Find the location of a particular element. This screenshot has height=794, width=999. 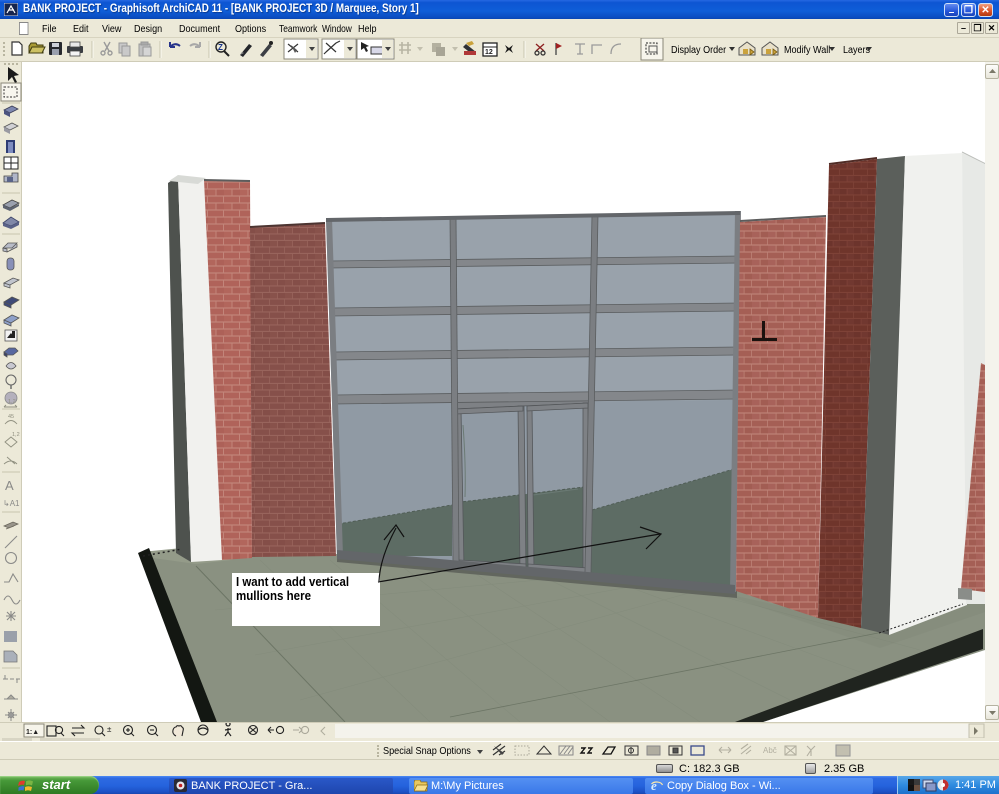

svg-text: I want to add vertical is located at coordinates (292, 581).